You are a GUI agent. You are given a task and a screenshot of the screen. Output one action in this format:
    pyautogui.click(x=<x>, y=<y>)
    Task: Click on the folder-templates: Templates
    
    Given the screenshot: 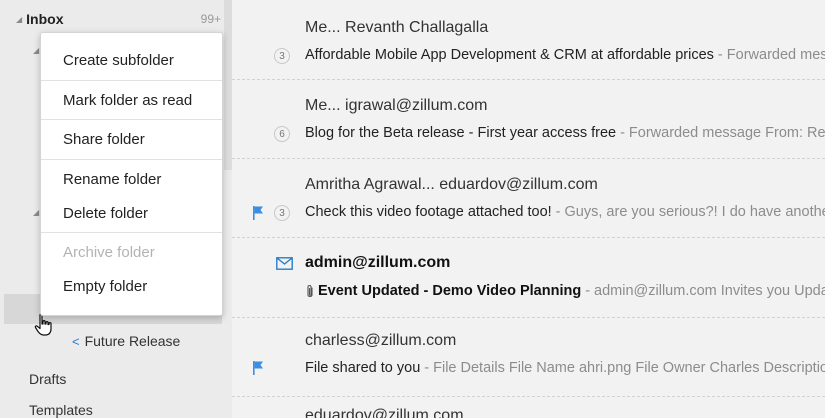 What is the action you would take?
    pyautogui.click(x=61, y=410)
    